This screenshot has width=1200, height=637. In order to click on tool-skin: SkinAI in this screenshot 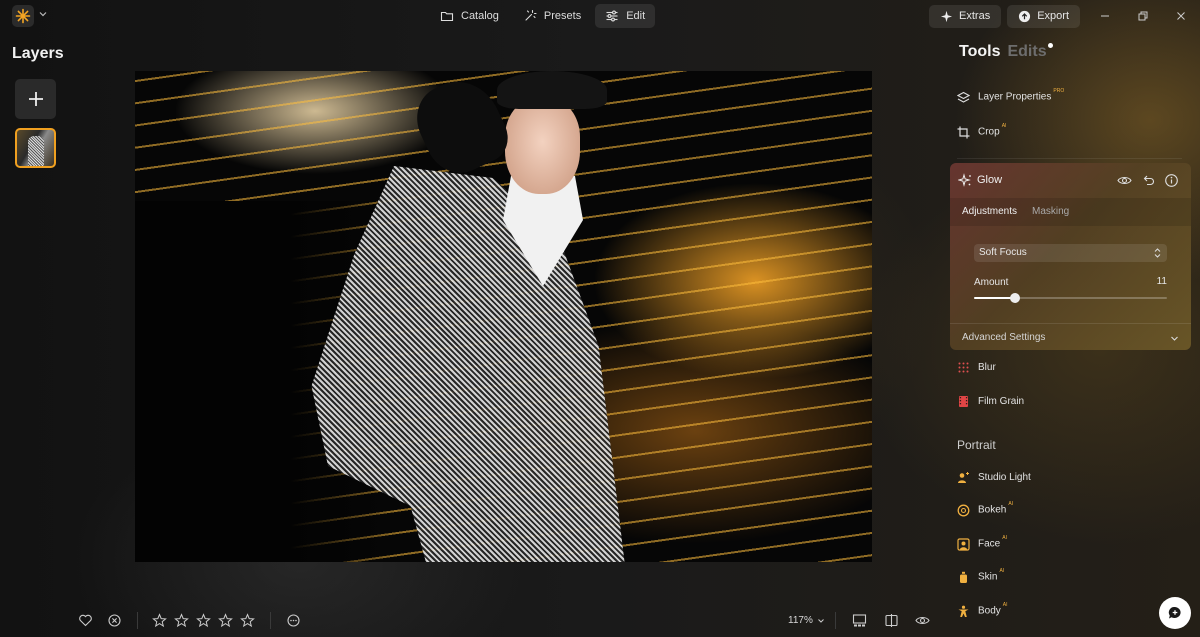, I will do `click(980, 577)`.